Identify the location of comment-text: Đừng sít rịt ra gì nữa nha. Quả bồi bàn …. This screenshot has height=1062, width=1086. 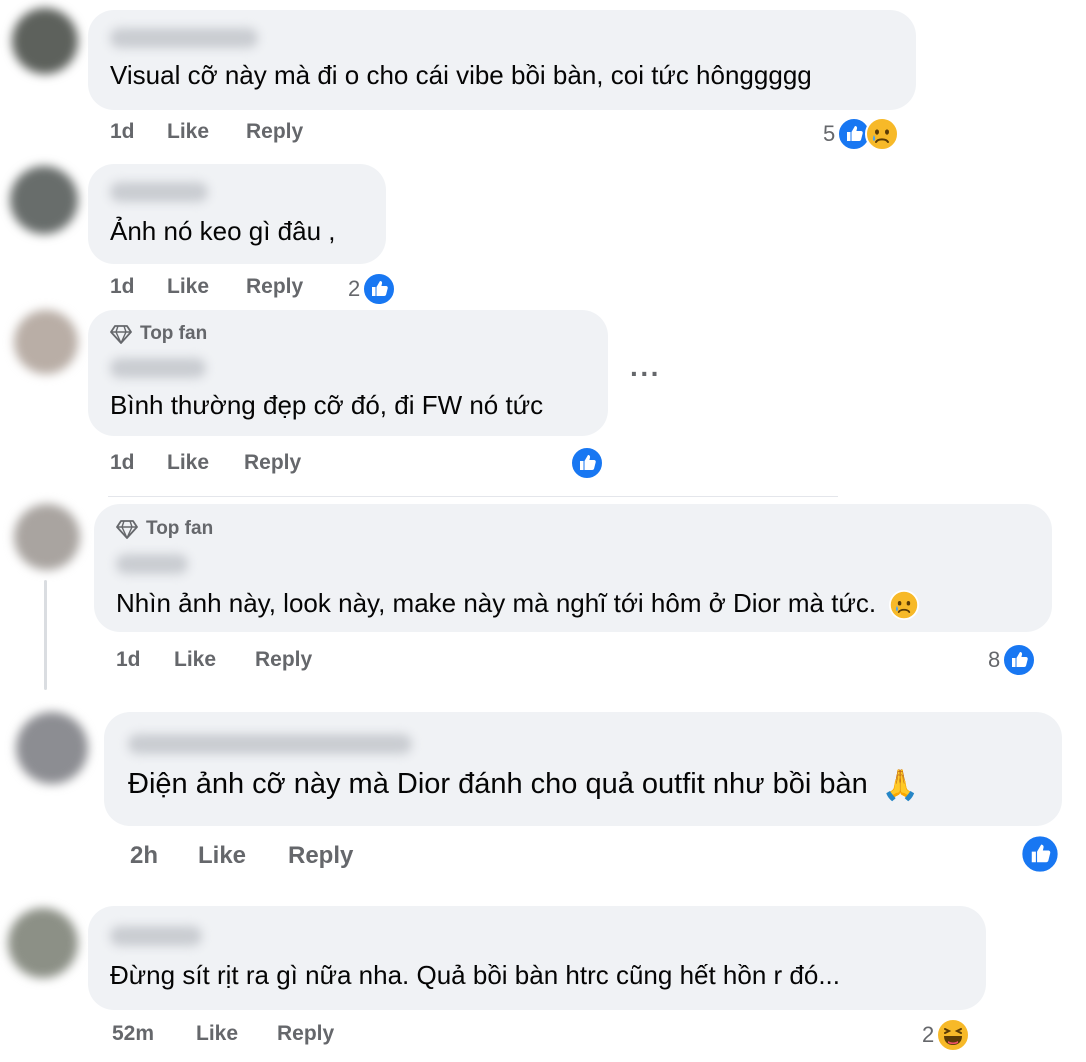
(475, 975).